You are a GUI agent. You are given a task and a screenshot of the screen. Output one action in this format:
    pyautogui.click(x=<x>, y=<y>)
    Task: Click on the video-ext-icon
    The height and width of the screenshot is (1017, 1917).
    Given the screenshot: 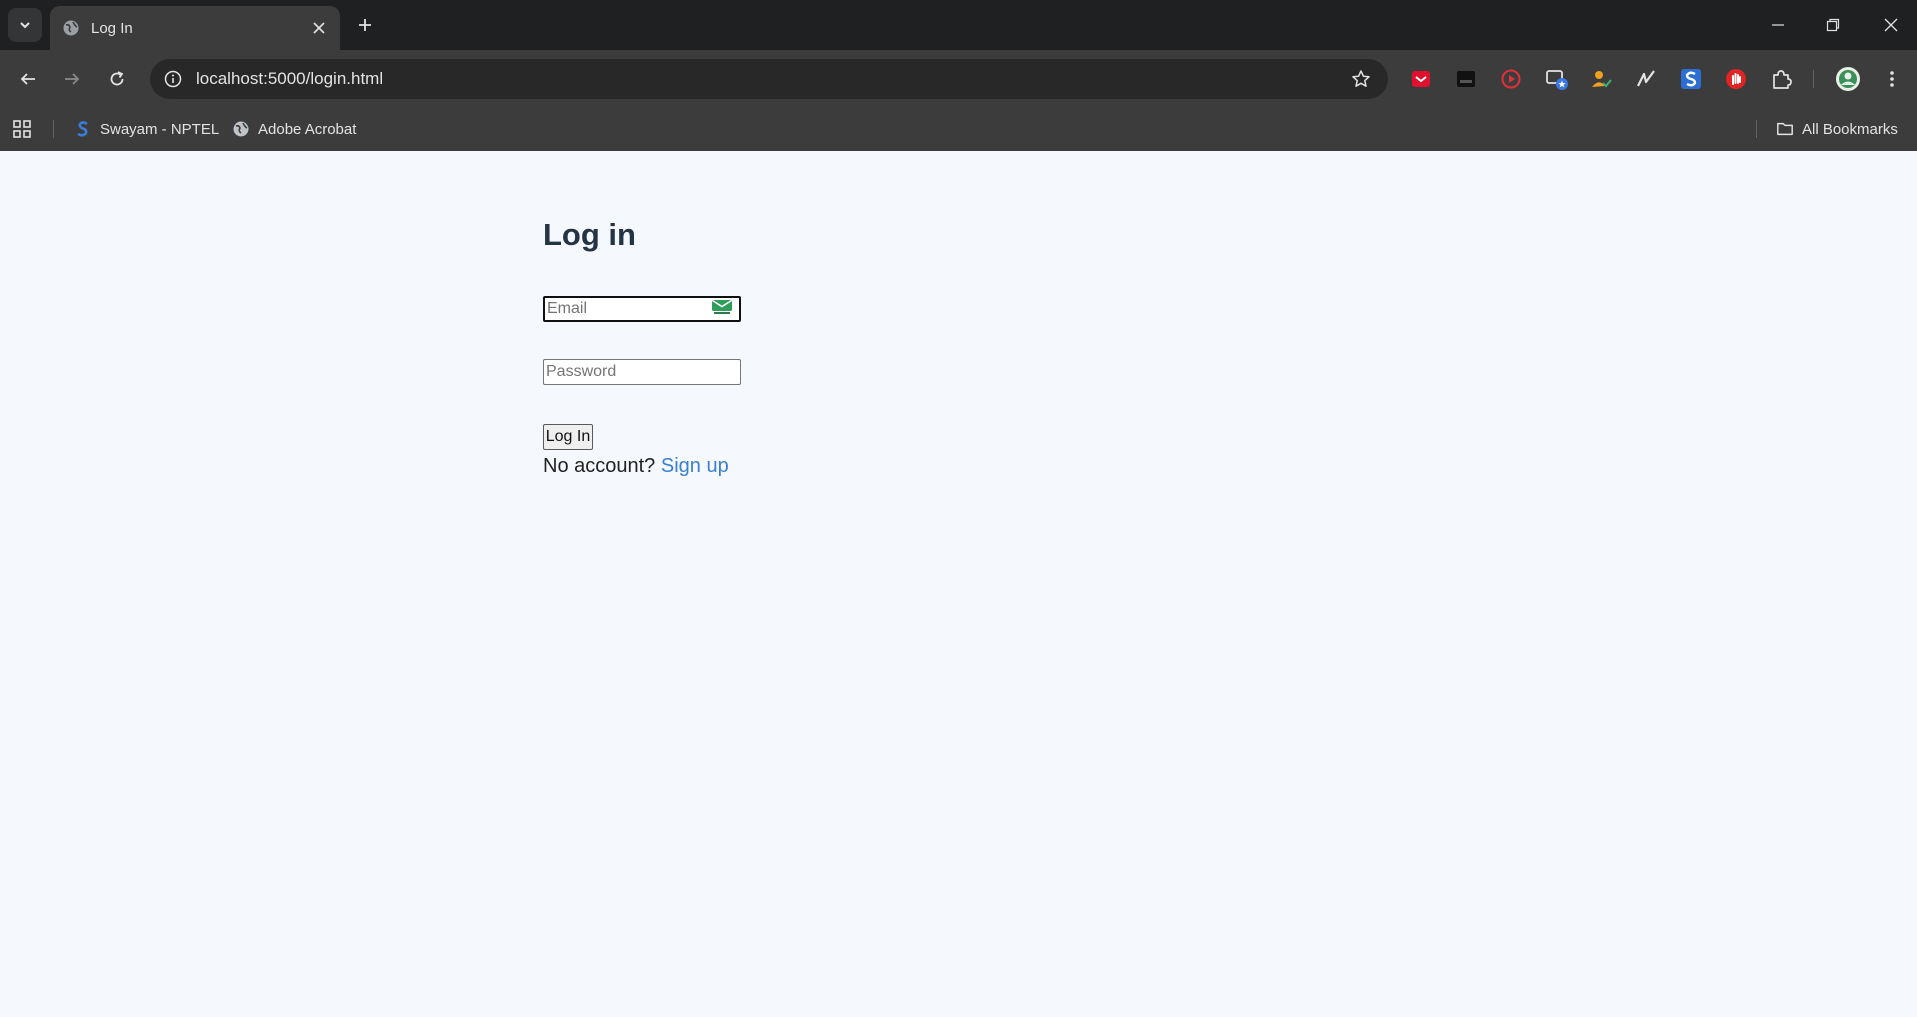 What is the action you would take?
    pyautogui.click(x=1511, y=79)
    